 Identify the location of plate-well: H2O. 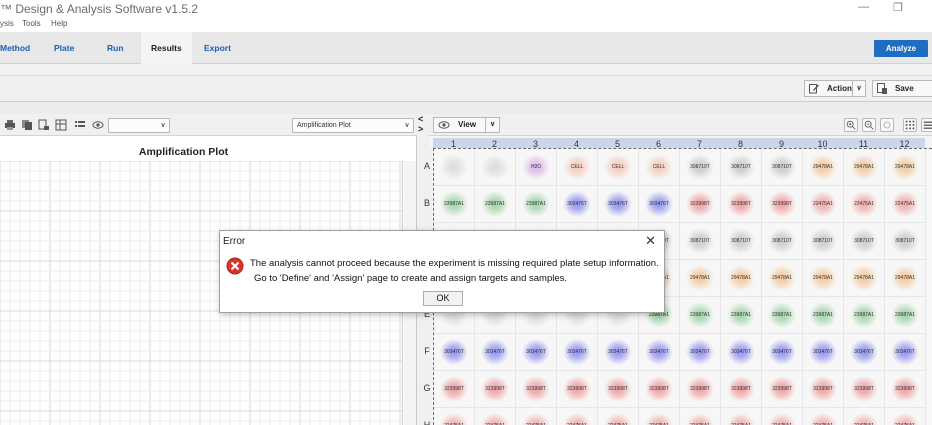
(536, 167).